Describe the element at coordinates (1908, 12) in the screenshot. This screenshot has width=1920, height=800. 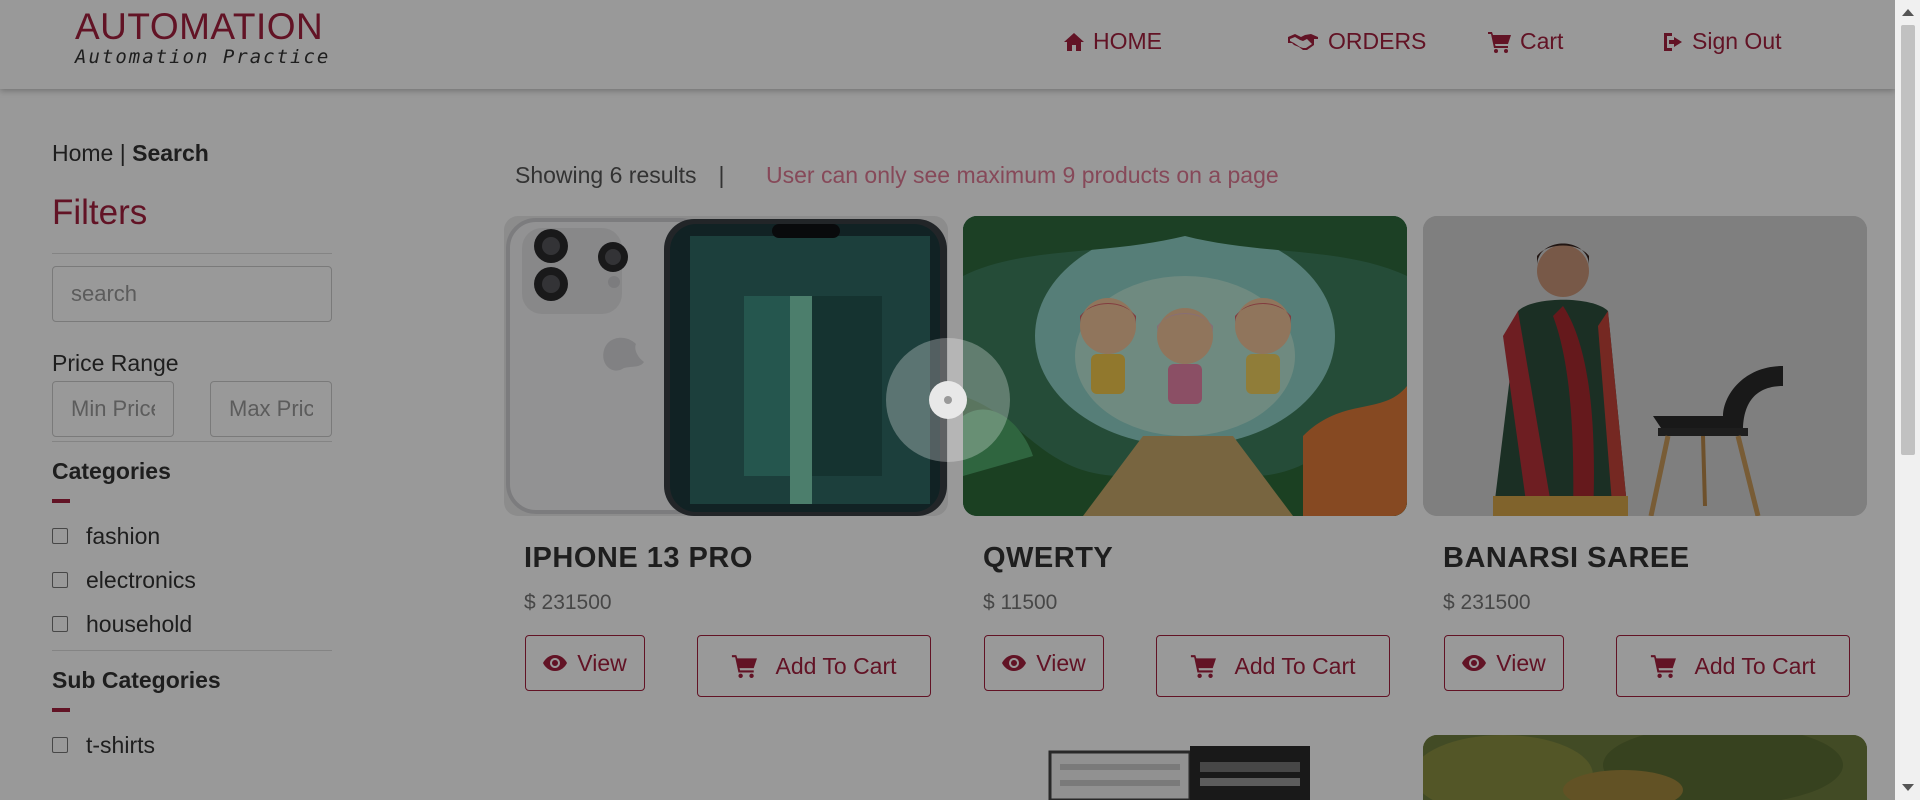
I see `scroll-up-arrow` at that location.